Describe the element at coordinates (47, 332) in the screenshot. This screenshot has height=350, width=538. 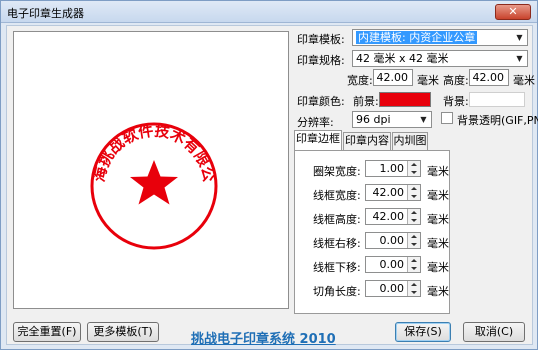
I see `reset-button: 完全重置(F)` at that location.